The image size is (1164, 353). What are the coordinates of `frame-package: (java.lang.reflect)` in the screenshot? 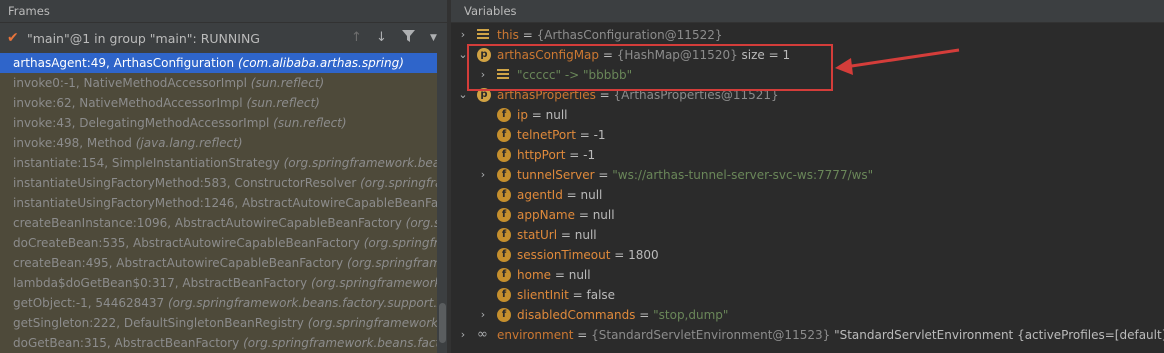 It's located at (189, 143).